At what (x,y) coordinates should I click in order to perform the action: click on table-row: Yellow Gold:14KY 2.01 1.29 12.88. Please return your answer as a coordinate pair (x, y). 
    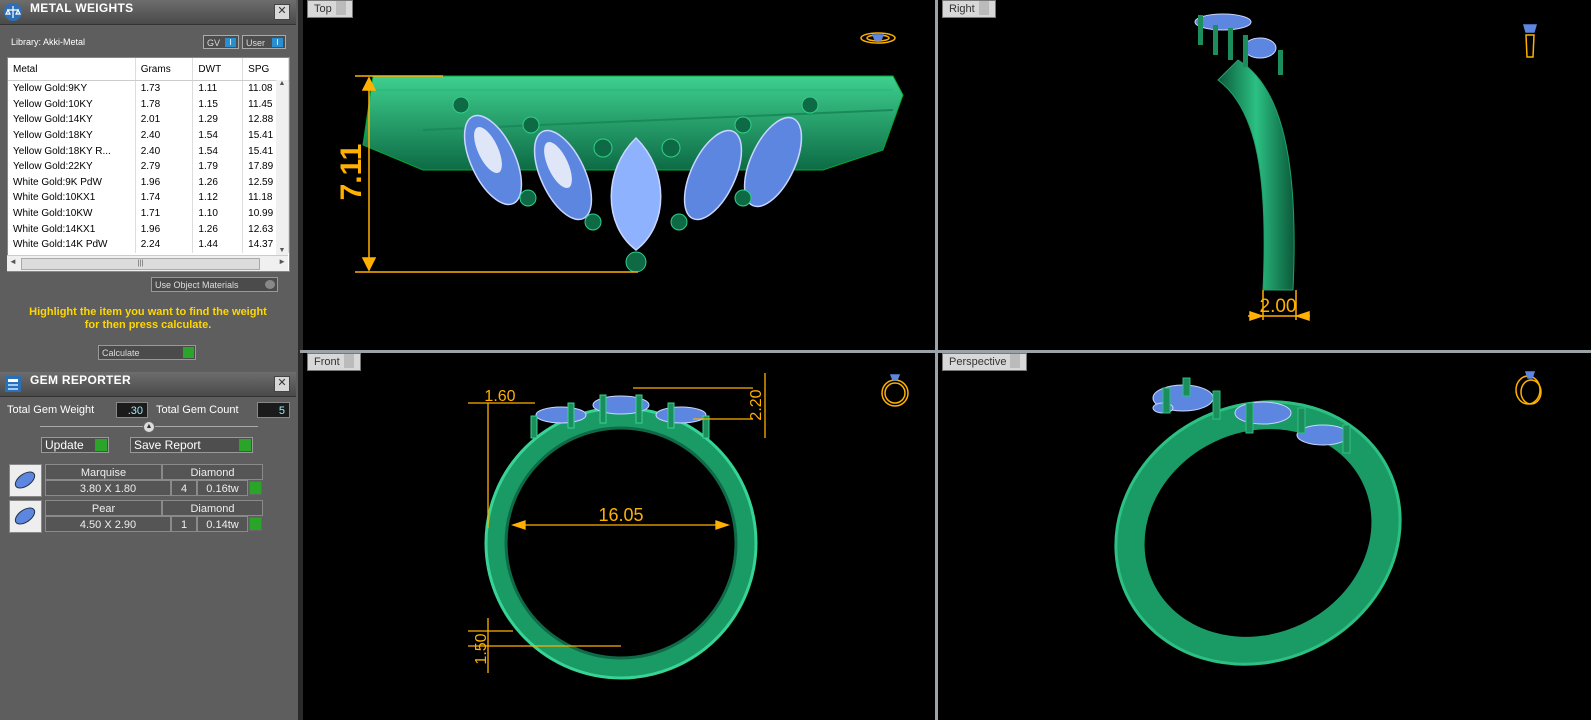
    Looking at the image, I should click on (148, 120).